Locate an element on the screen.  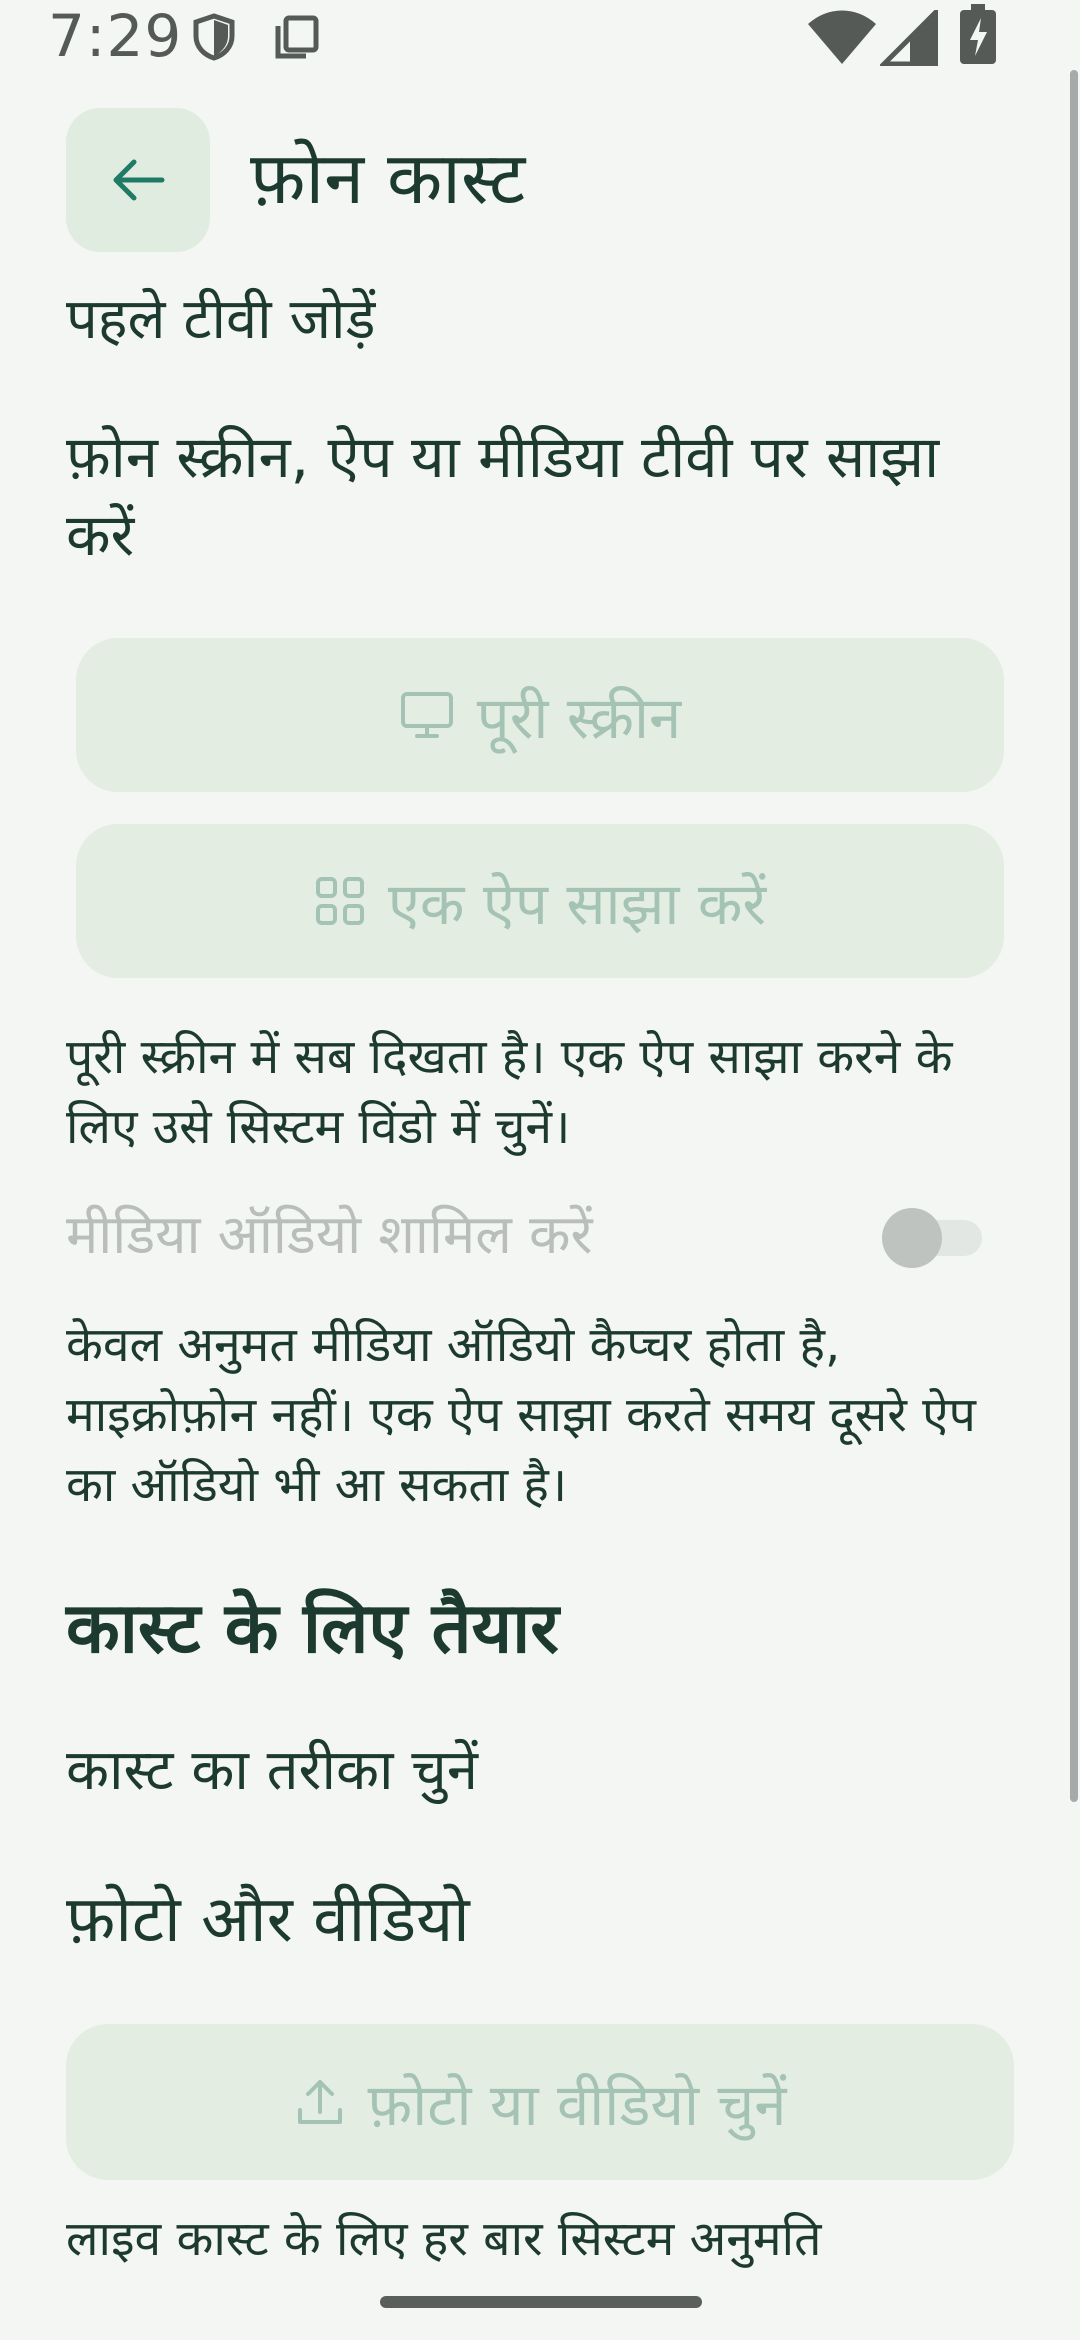
upload-icon is located at coordinates (319, 2102).